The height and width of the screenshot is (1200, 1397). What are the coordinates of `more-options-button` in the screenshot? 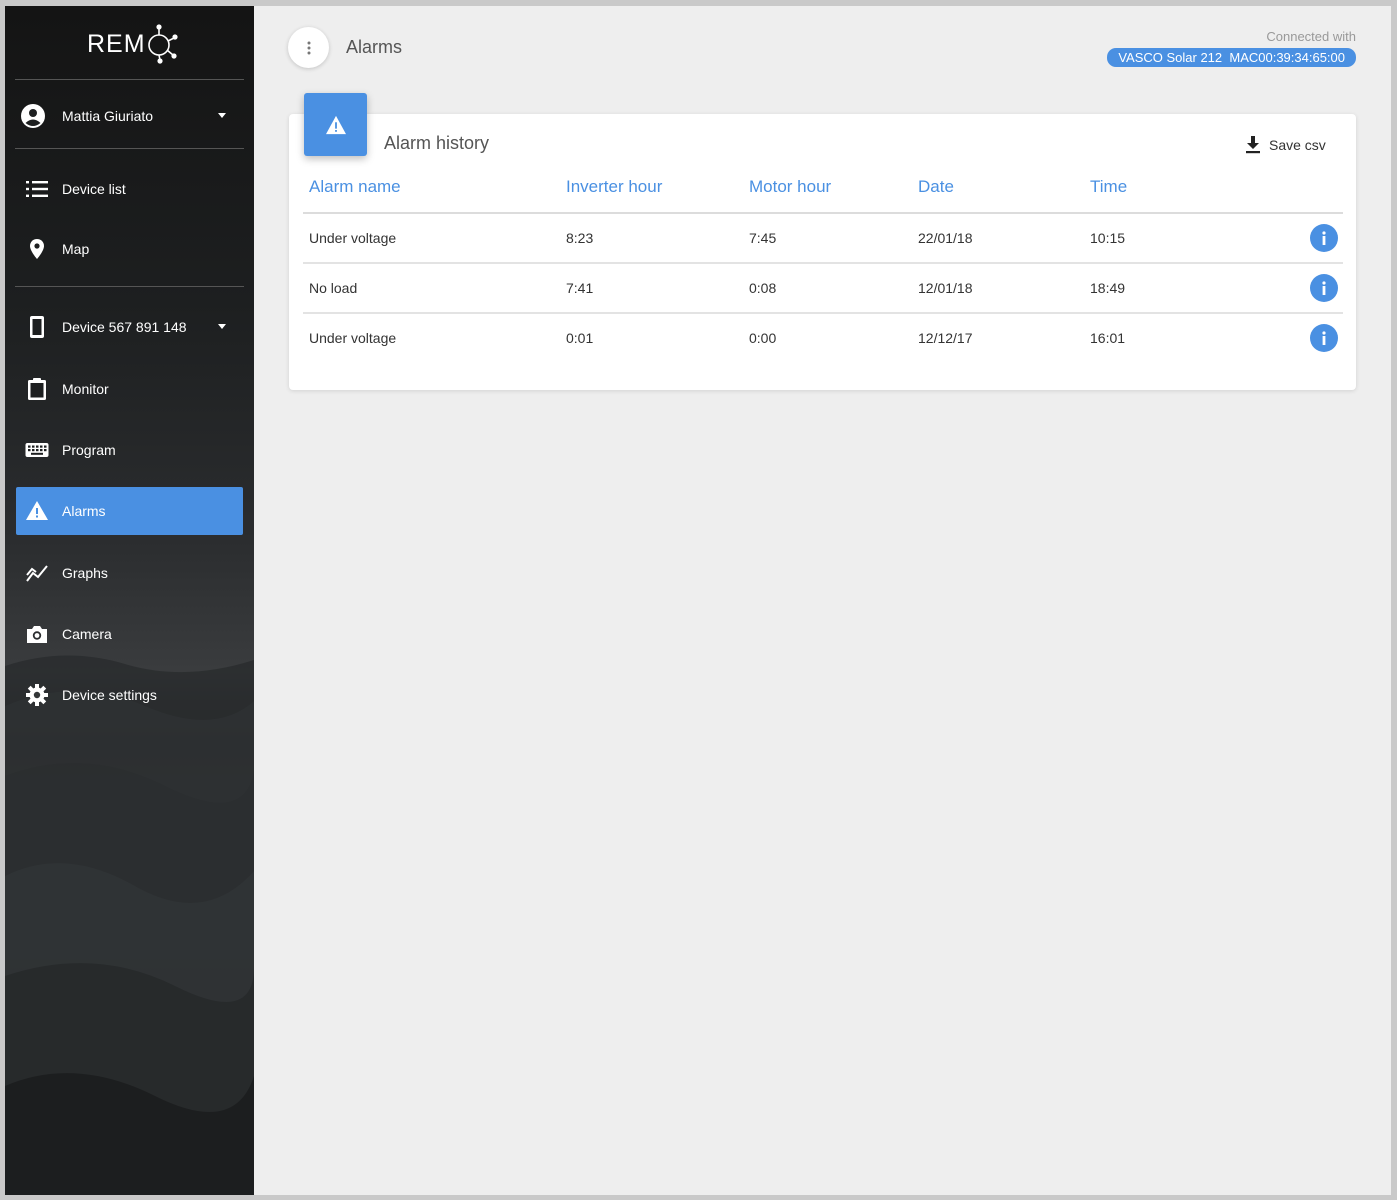 It's located at (308, 47).